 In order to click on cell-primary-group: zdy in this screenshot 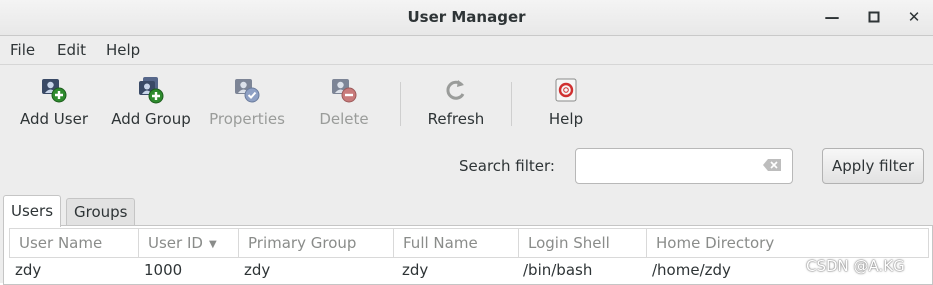, I will do `click(257, 270)`.